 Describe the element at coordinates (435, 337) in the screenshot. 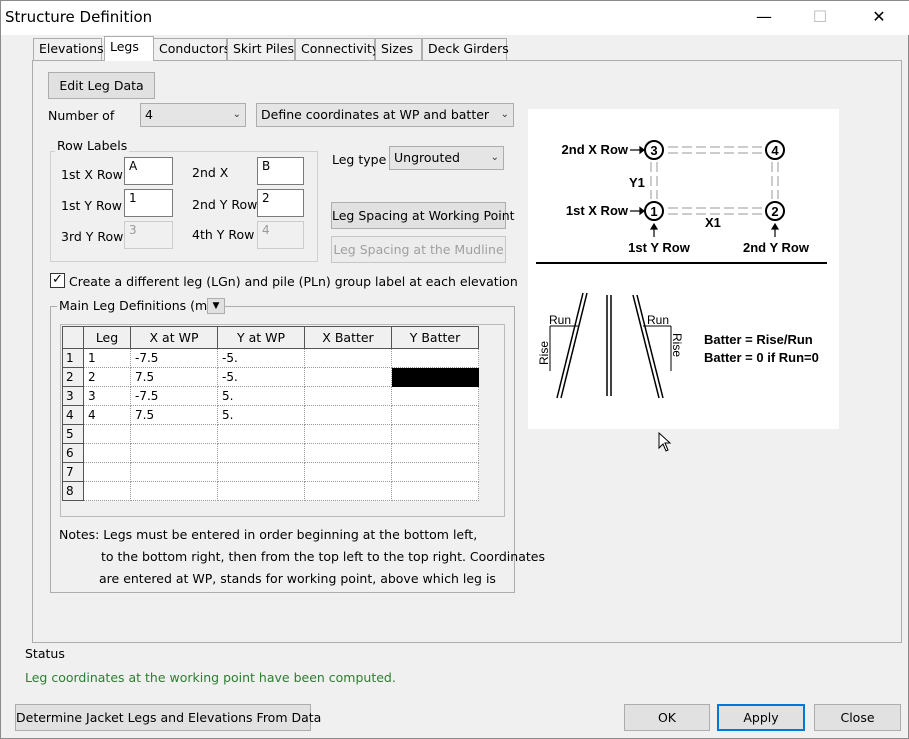

I see `column-header: Y Batter` at that location.